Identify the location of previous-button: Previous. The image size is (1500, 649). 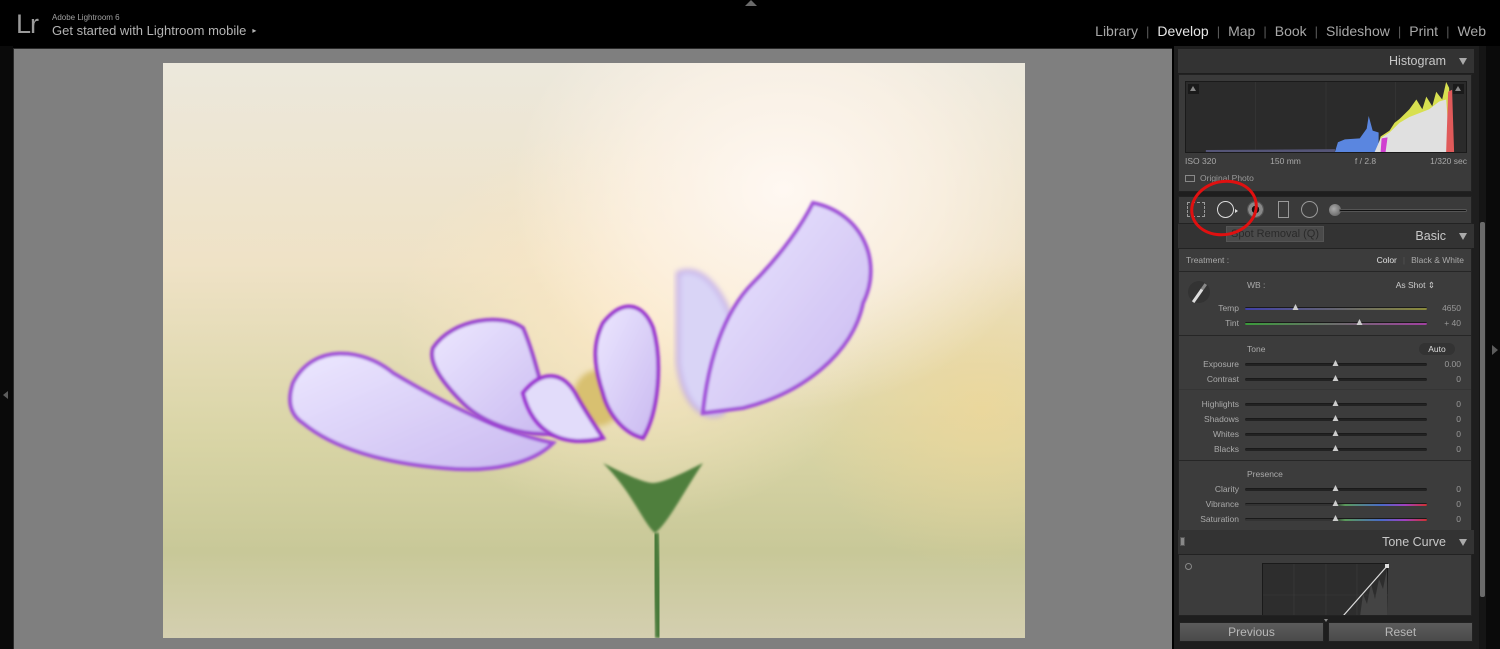
(1251, 632).